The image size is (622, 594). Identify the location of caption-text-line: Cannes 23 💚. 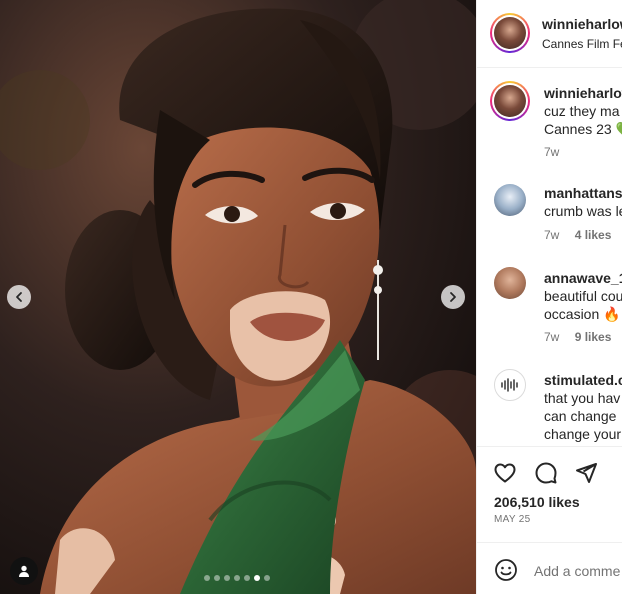
(583, 129).